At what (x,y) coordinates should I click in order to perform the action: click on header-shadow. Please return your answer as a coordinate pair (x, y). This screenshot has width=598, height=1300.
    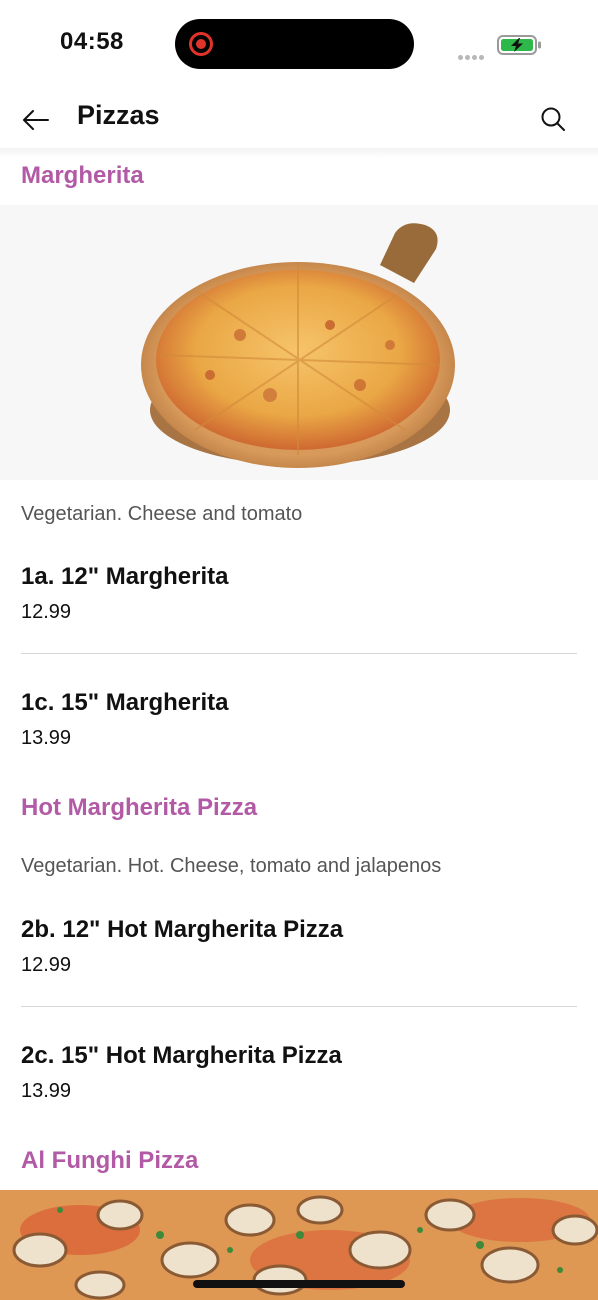
    Looking at the image, I should click on (299, 153).